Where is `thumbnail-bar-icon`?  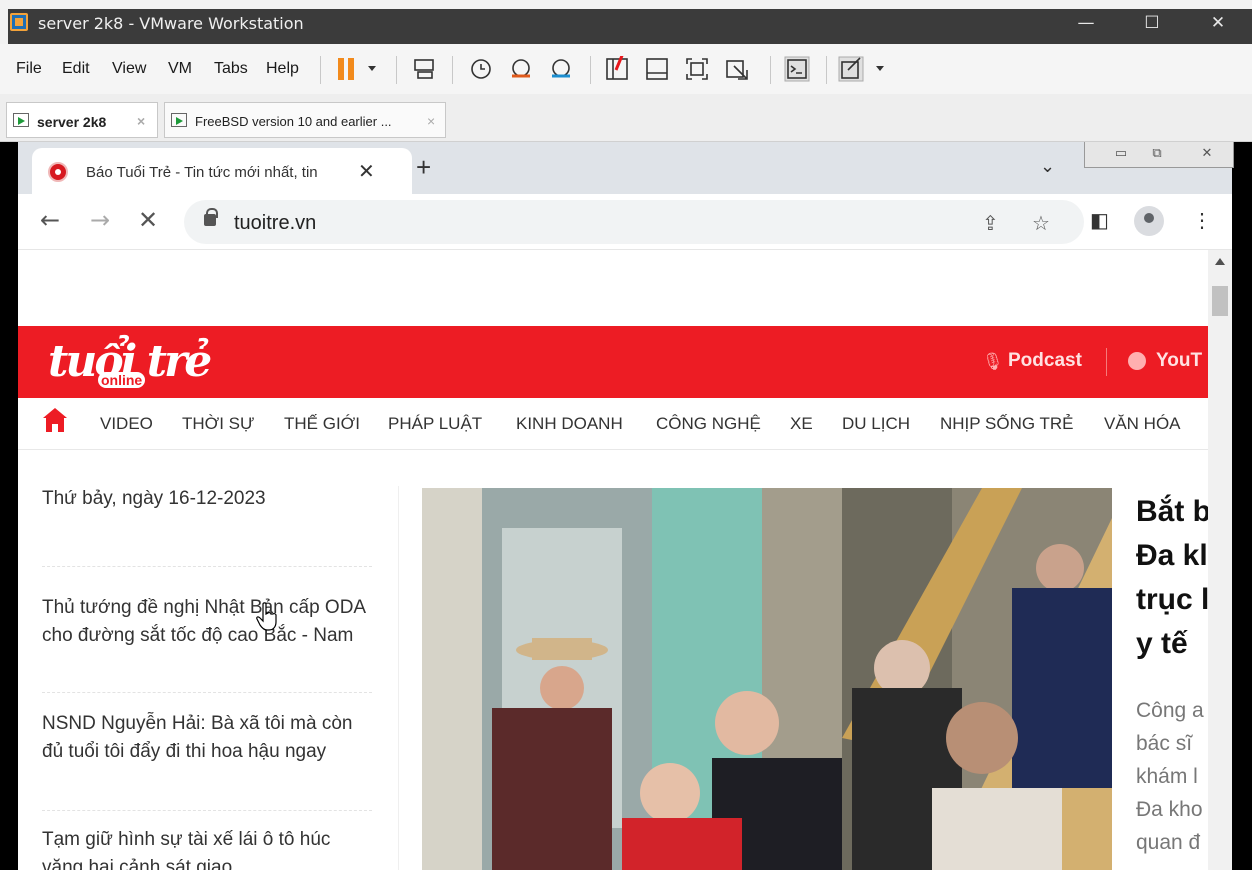
thumbnail-bar-icon is located at coordinates (657, 69).